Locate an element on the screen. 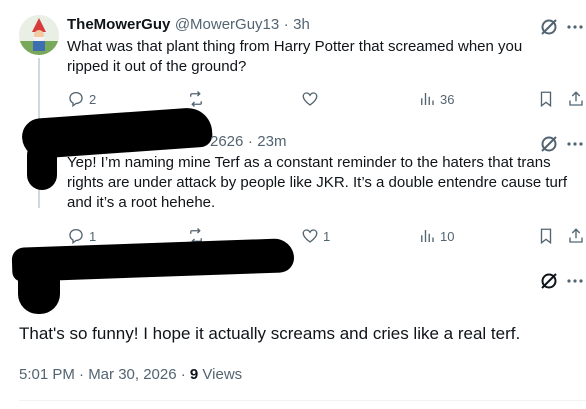 The image size is (586, 409). timestamp: 23m is located at coordinates (271, 141).